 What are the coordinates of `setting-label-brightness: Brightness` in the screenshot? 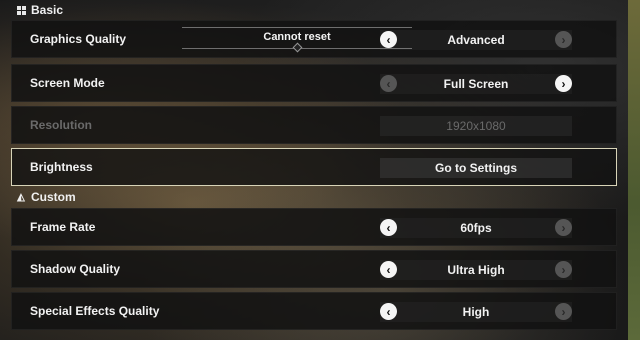 It's located at (61, 167).